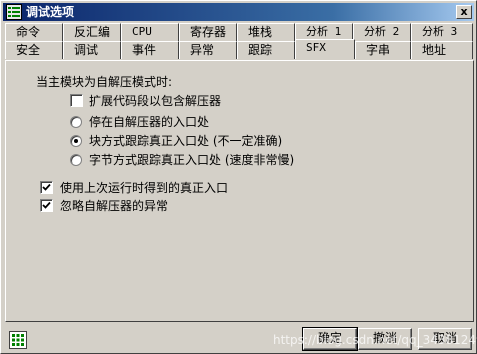 The height and width of the screenshot is (354, 477). I want to click on use-last-entry-label: 使用上次运行时得到的真正入口, so click(144, 188).